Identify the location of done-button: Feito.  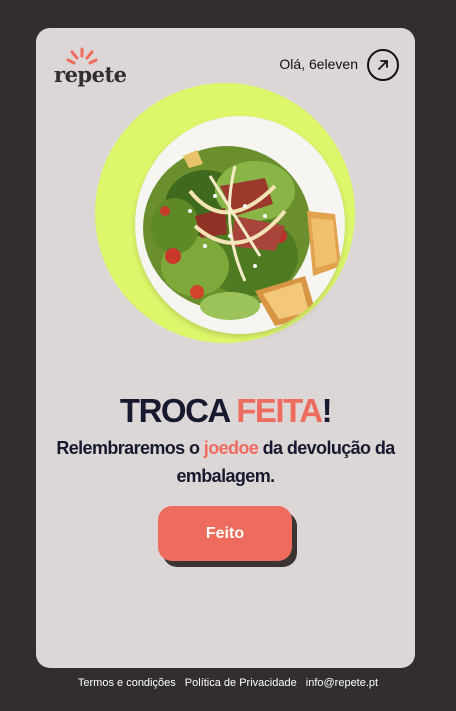
(225, 533).